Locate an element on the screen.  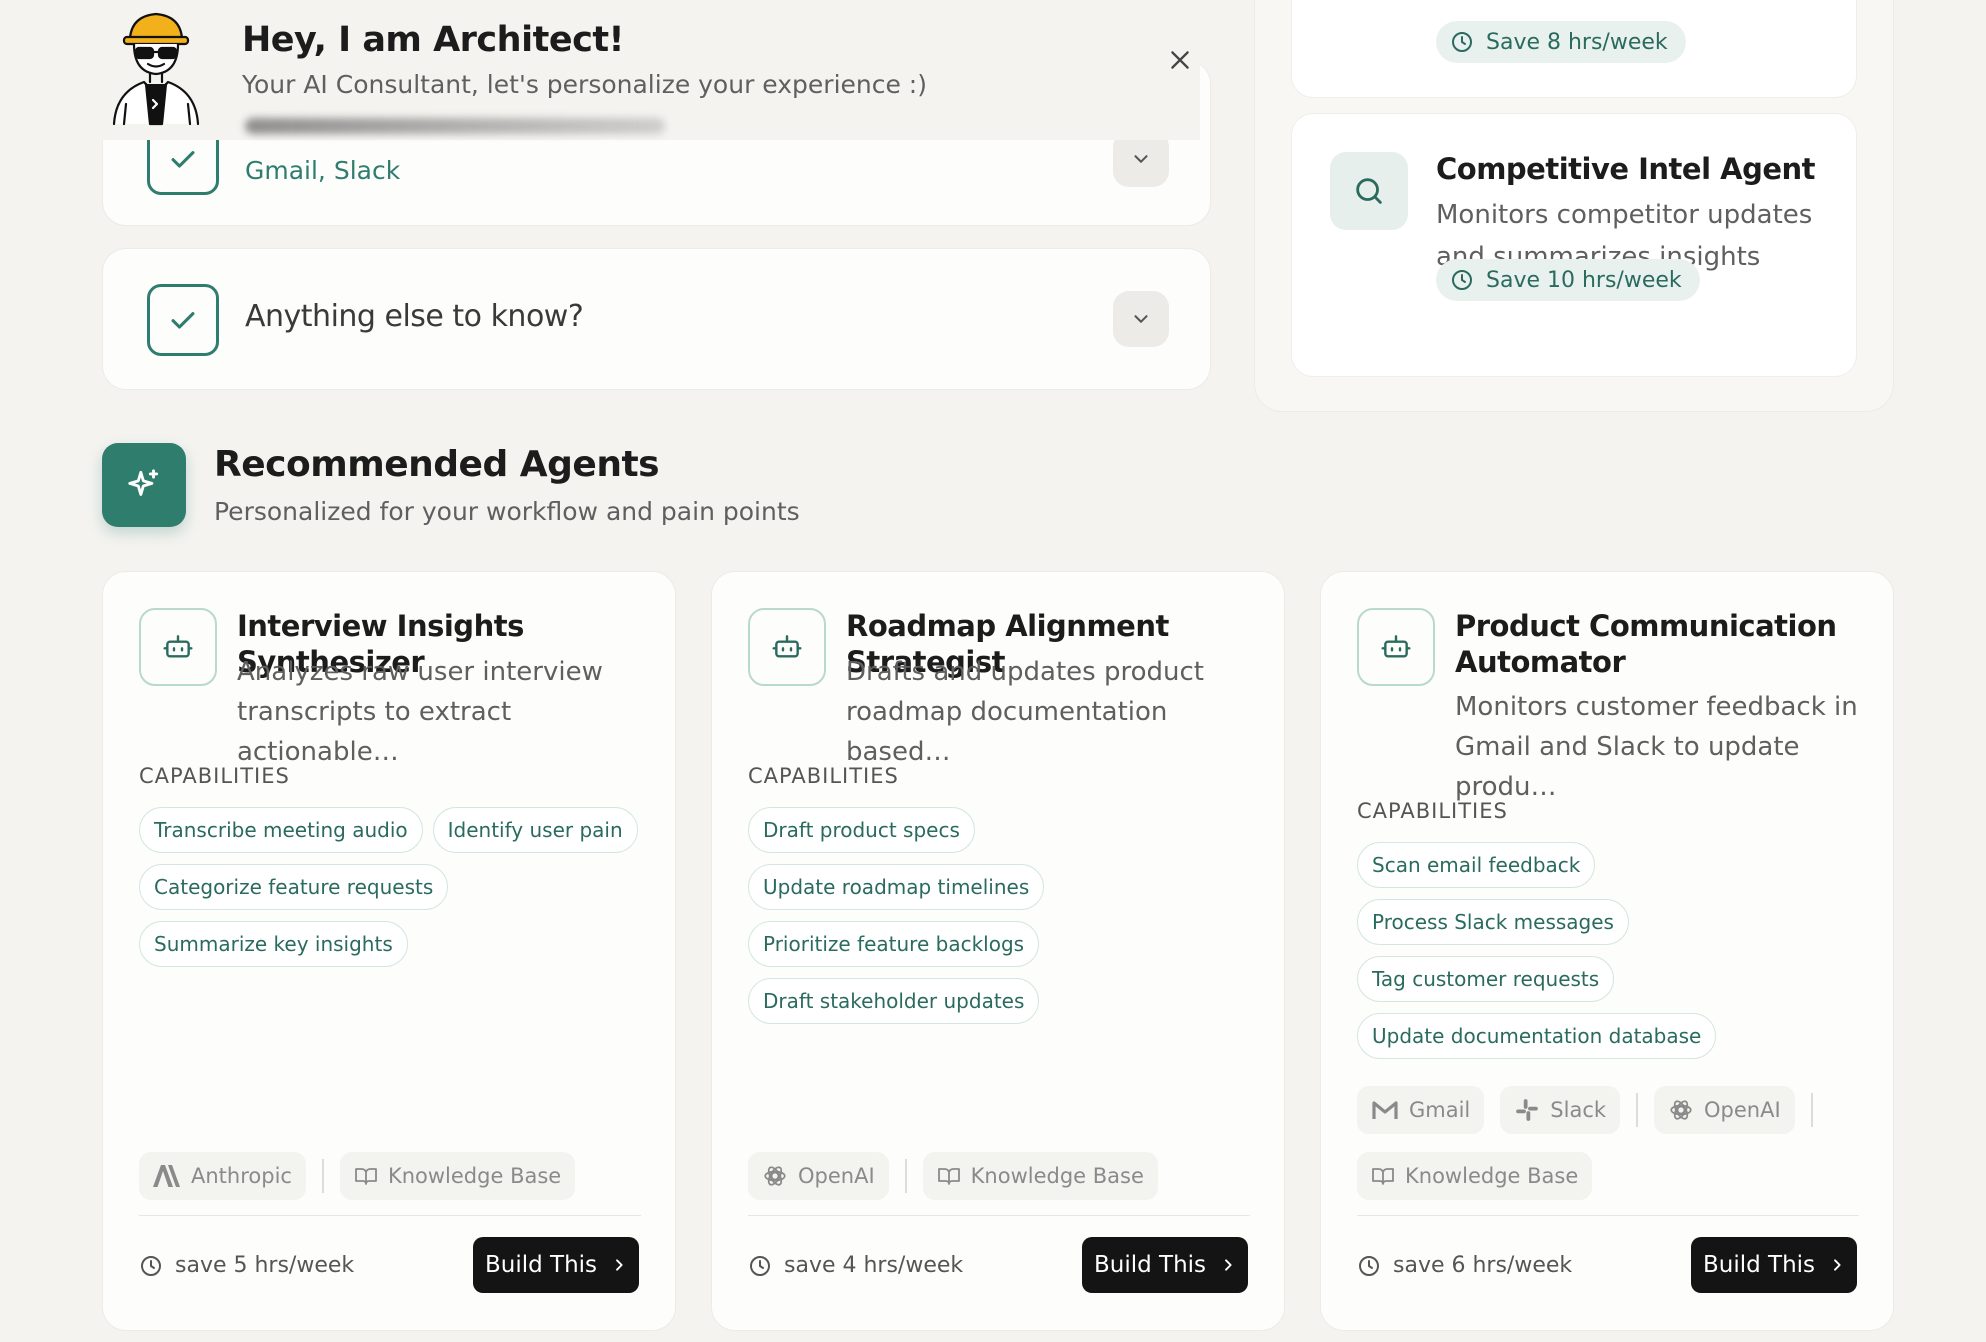
capability-chip: Summarize key insights is located at coordinates (273, 944).